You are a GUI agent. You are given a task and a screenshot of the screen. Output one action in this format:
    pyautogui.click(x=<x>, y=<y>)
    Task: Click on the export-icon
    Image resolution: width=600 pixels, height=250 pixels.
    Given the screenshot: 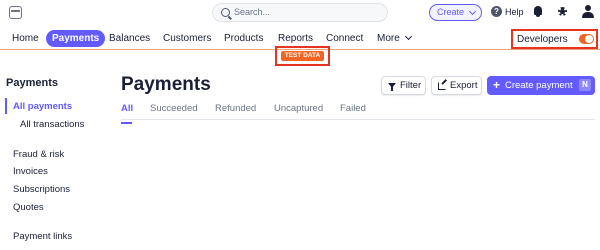 What is the action you would take?
    pyautogui.click(x=442, y=86)
    